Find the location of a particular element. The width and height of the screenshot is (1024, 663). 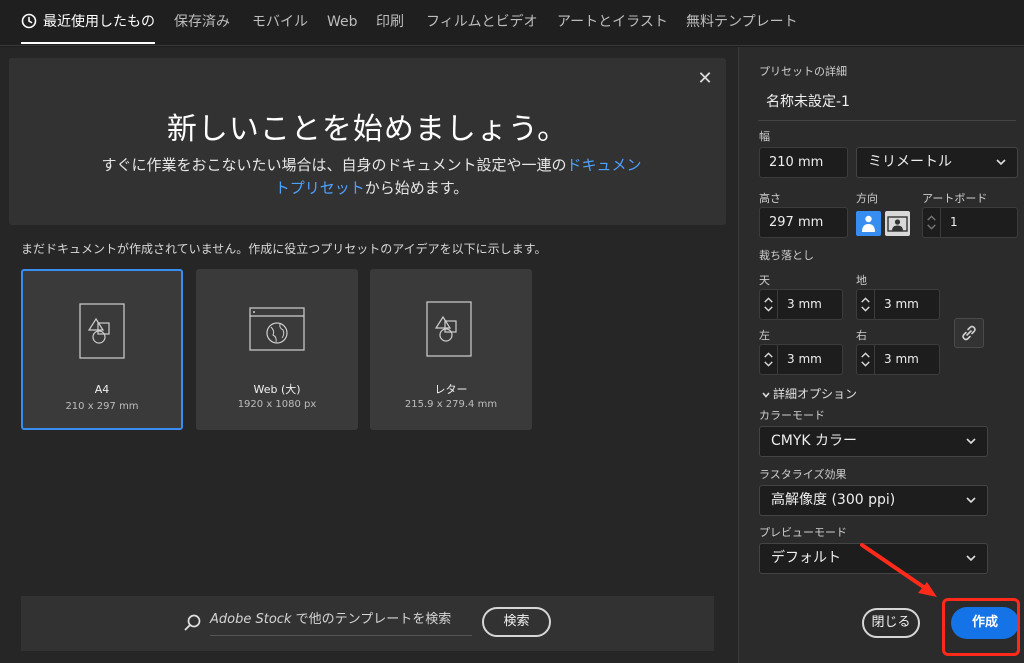

preset-size: 215.9 x 279.4 mm is located at coordinates (451, 404).